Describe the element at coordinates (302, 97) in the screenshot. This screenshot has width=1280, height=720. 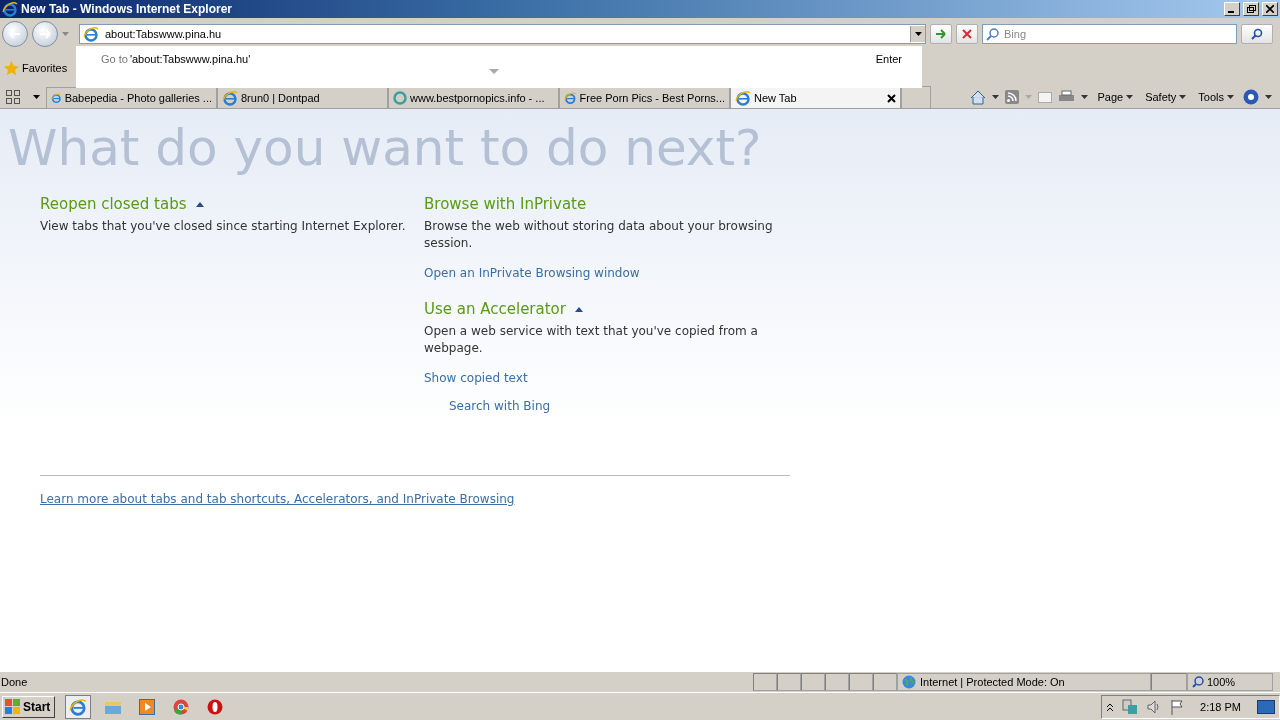
I see `browser-tab: 8run0 | Dontpad` at that location.